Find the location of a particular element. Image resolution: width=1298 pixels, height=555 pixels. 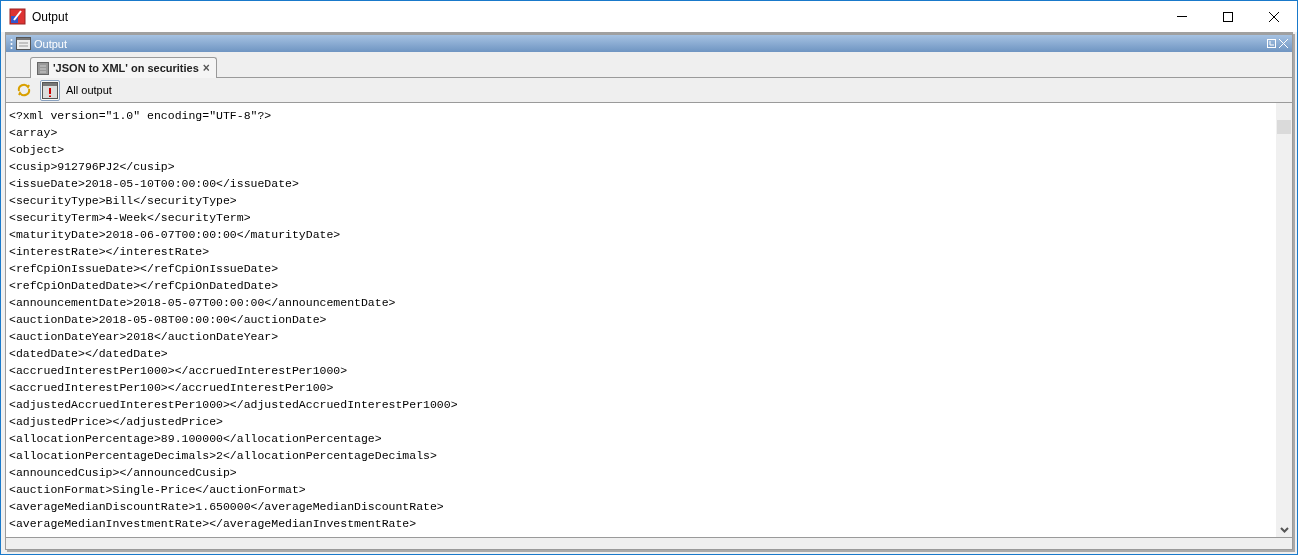

tab-close-button: × is located at coordinates (206, 68).